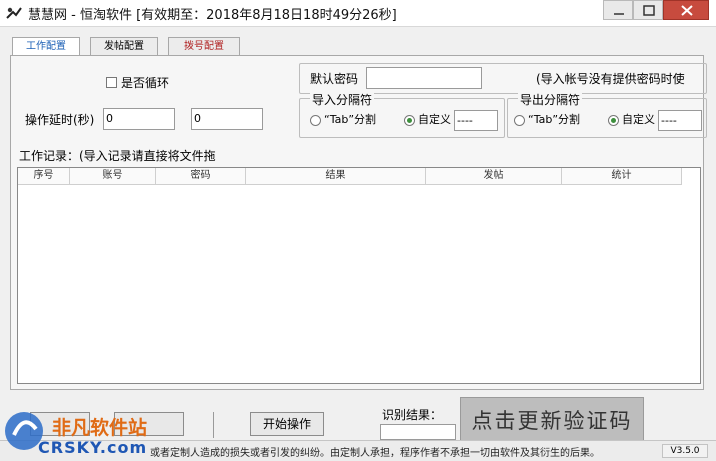 This screenshot has width=716, height=461. Describe the element at coordinates (519, 120) in the screenshot. I see `export-tab-radio` at that location.